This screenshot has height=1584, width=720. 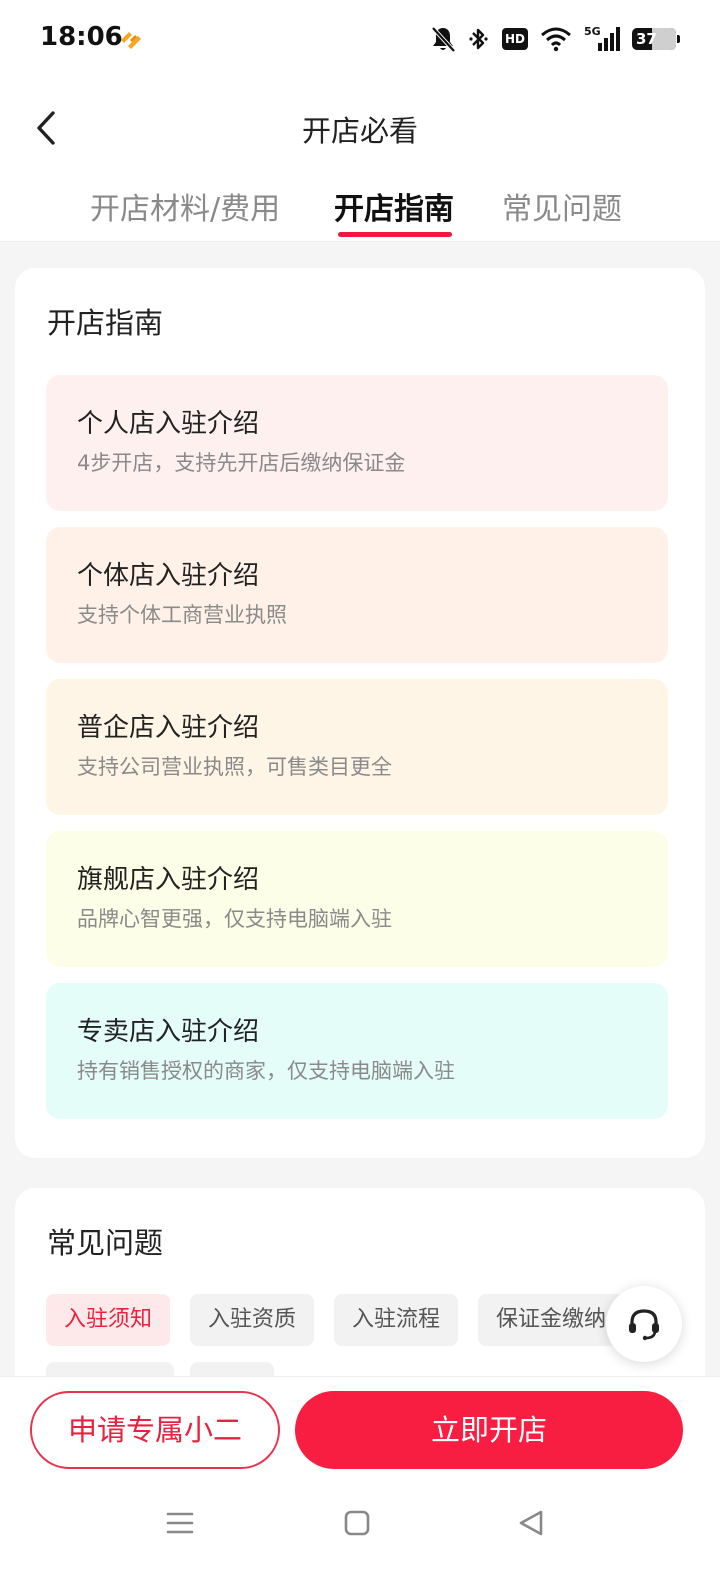 What do you see at coordinates (602, 38) in the screenshot?
I see `signal-icon: 5G` at bounding box center [602, 38].